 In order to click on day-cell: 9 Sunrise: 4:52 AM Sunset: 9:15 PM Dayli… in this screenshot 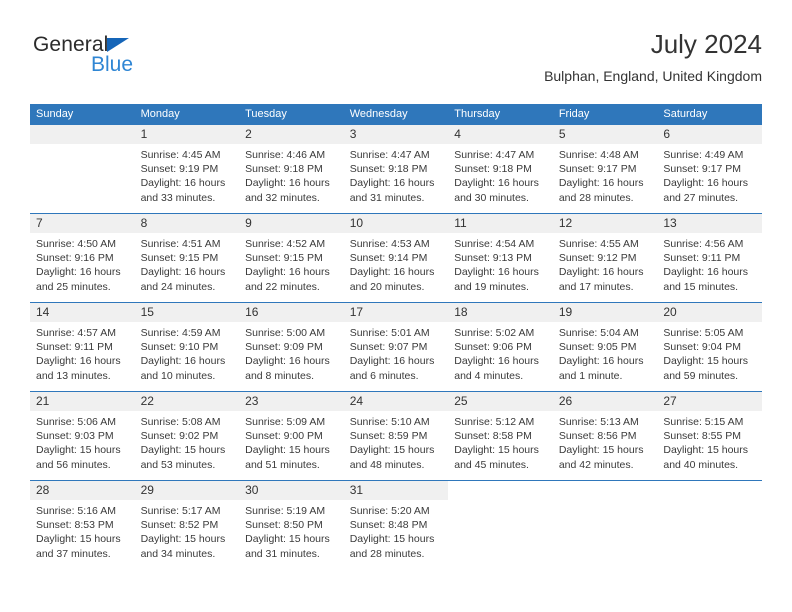, I will do `click(291, 258)`.